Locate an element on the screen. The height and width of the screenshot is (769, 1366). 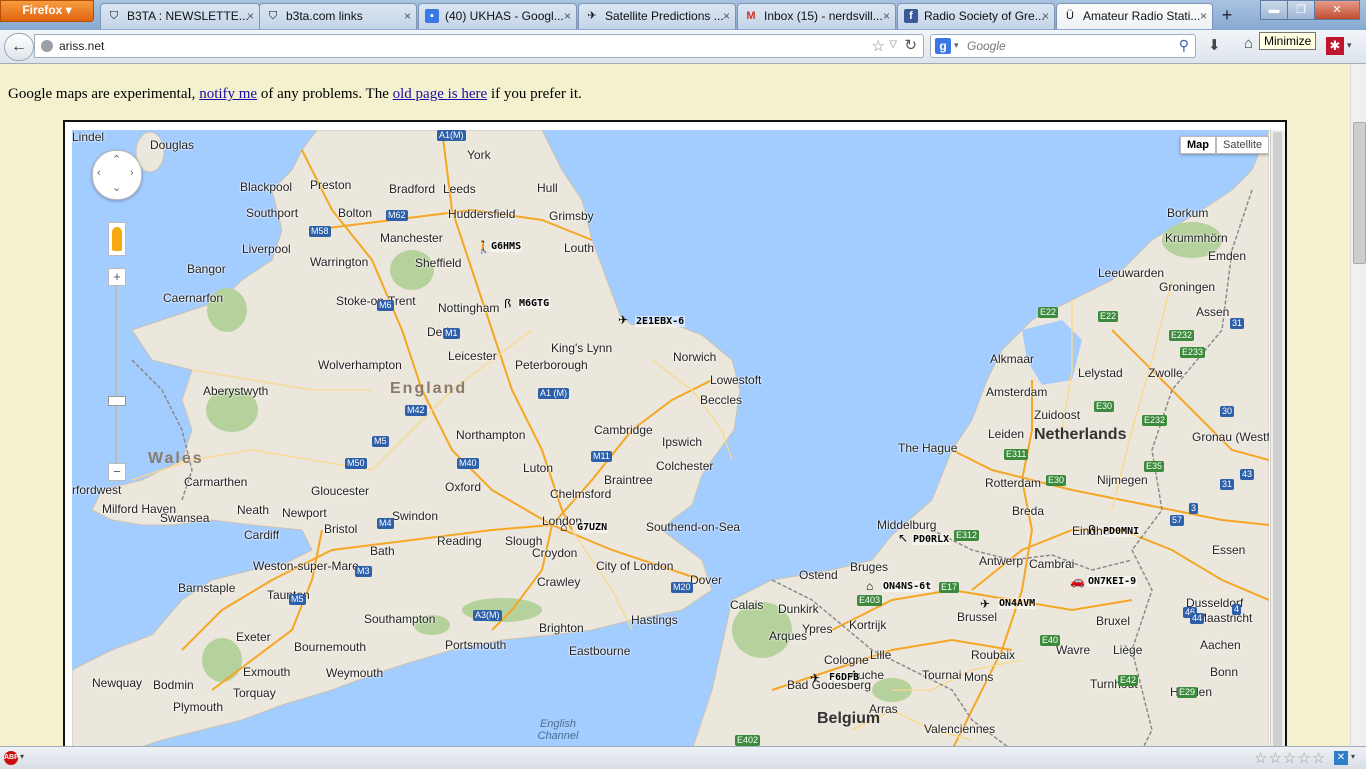
maximize-button: ❐ is located at coordinates (1301, 10).